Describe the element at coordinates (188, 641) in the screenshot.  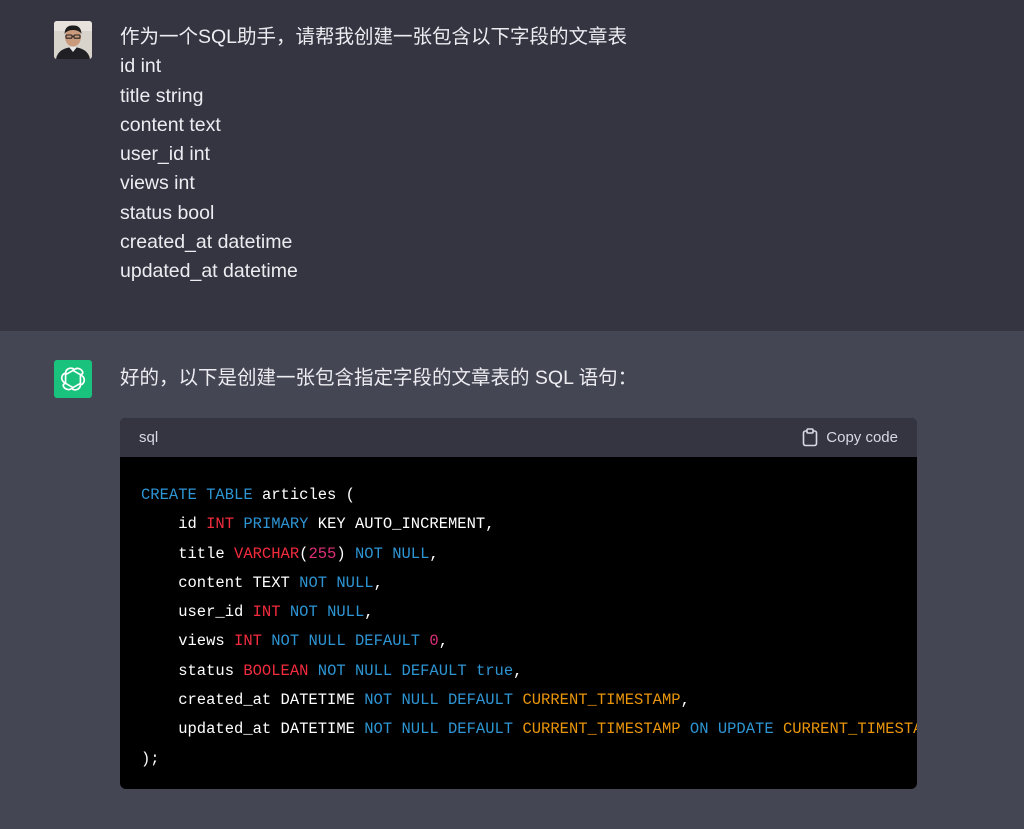
I see `code-token: views` at that location.